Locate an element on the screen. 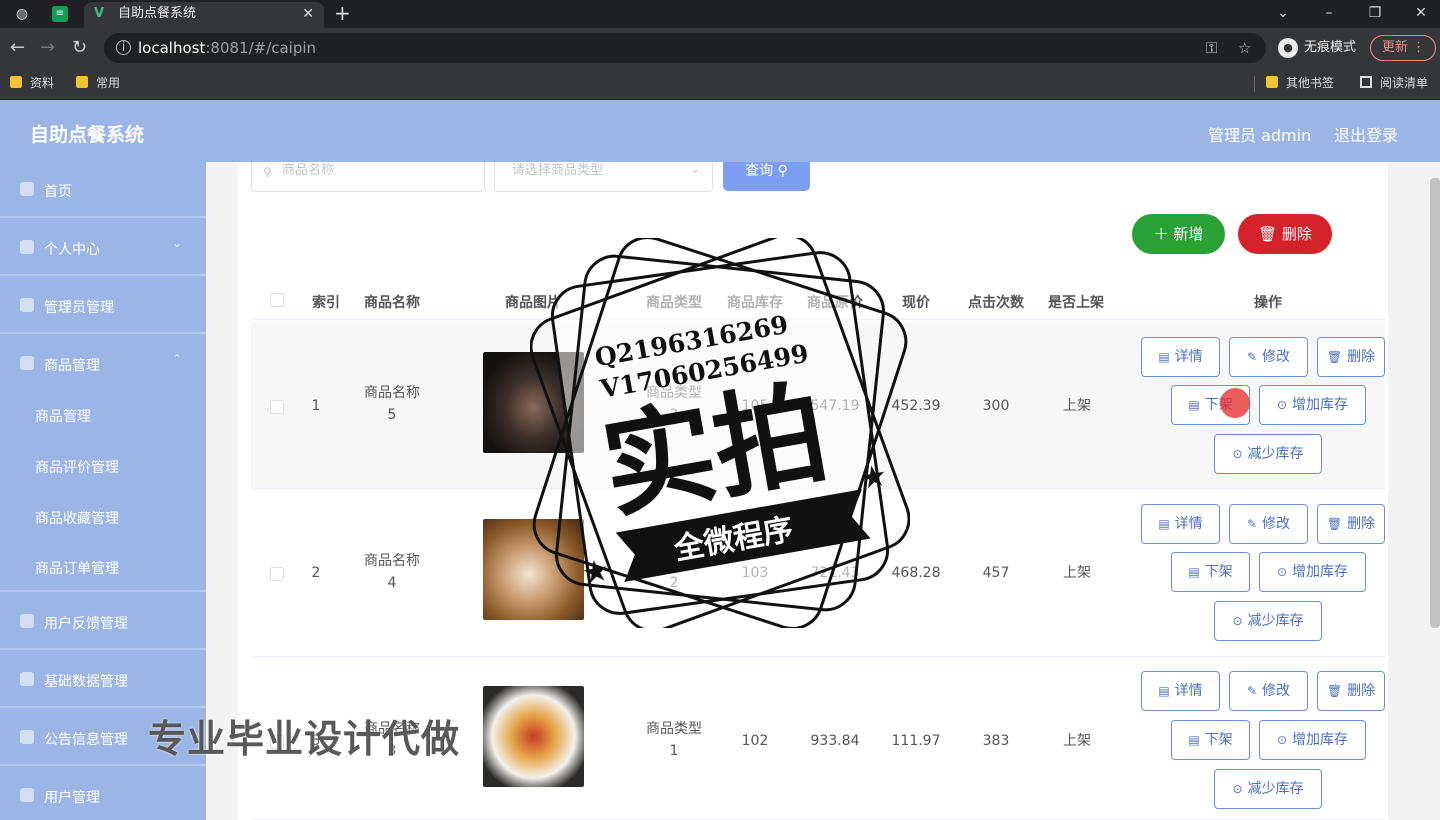  sidebar-subitem-orders: 商品订单管理 is located at coordinates (103, 567).